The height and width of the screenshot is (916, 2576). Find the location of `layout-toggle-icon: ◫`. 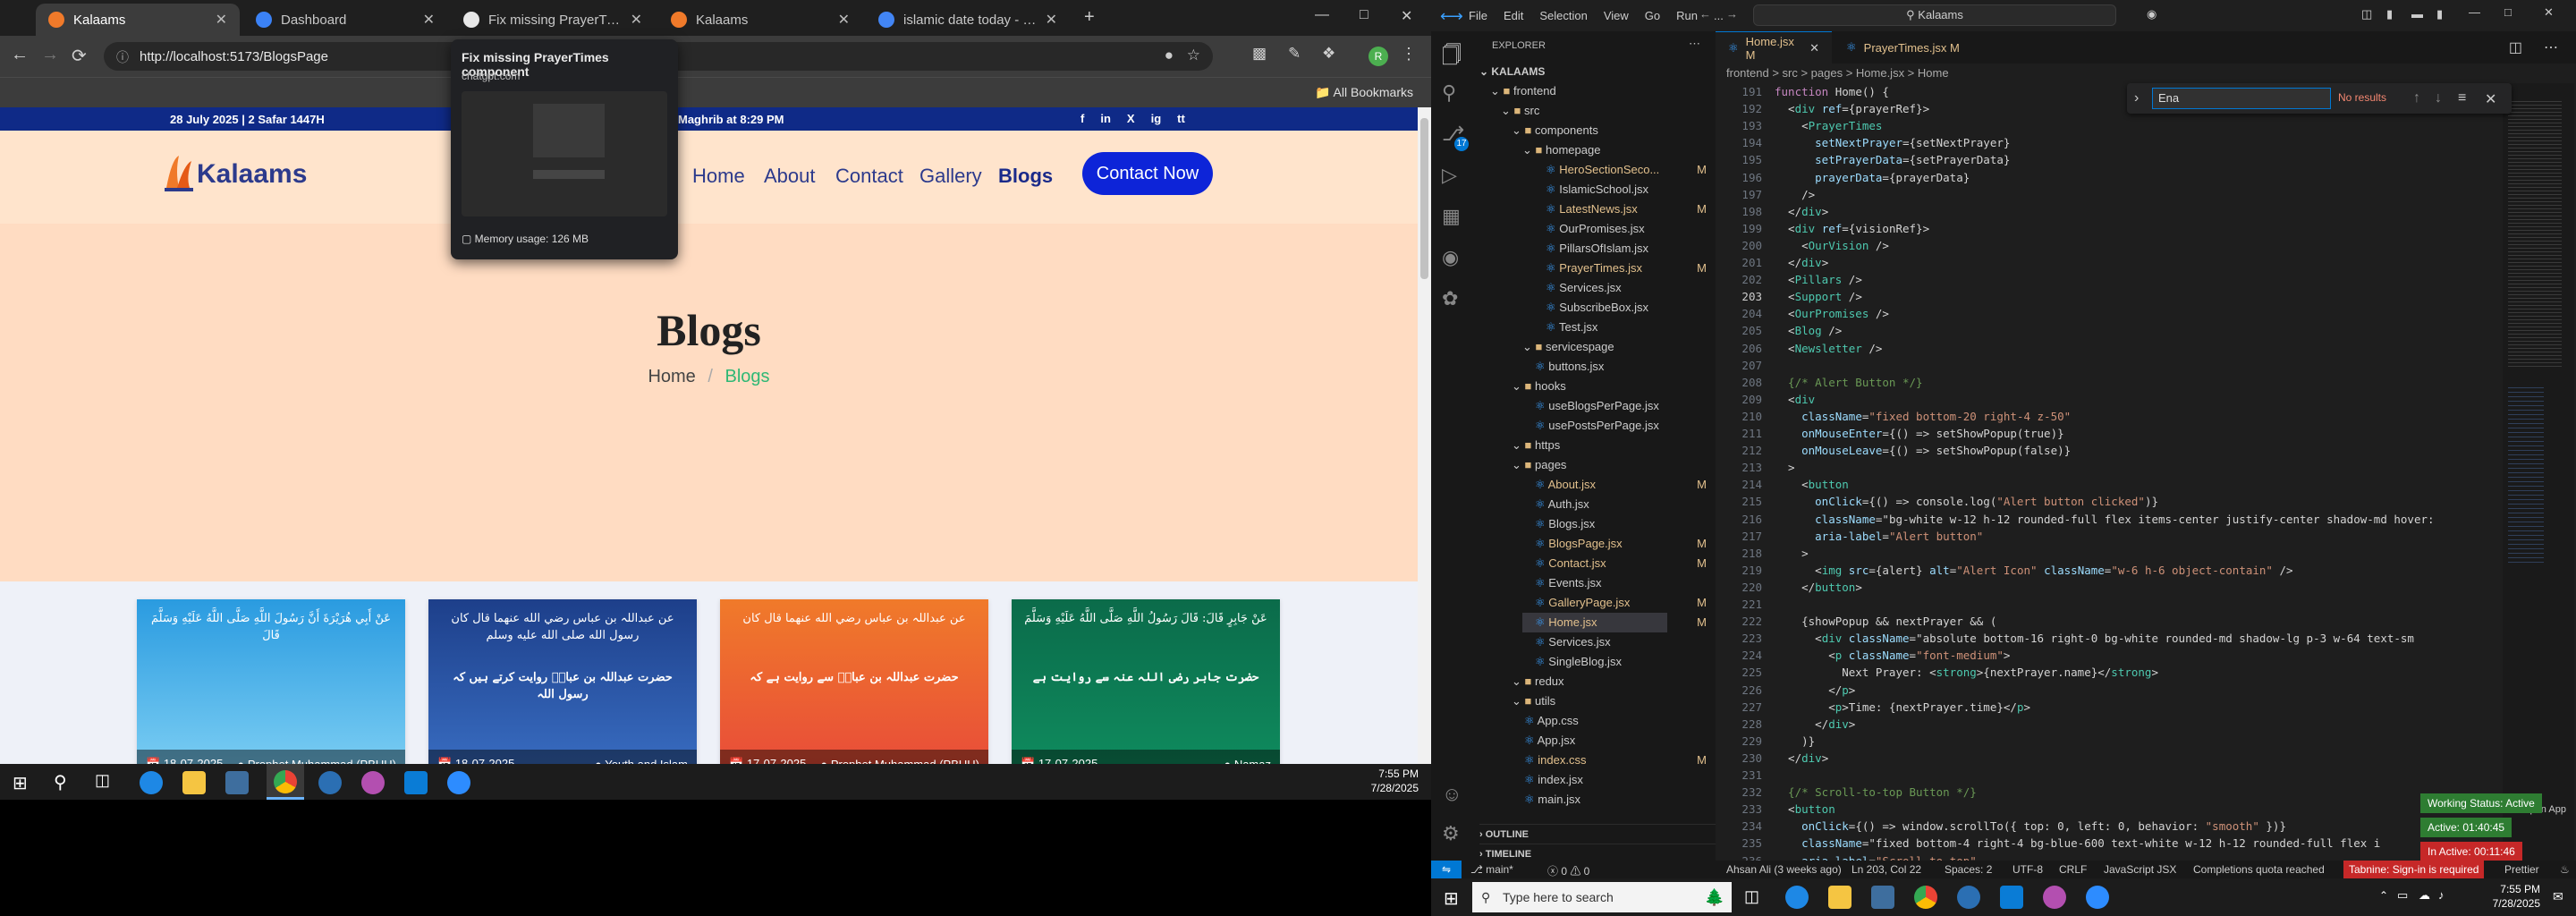

layout-toggle-icon: ◫ is located at coordinates (2366, 14).